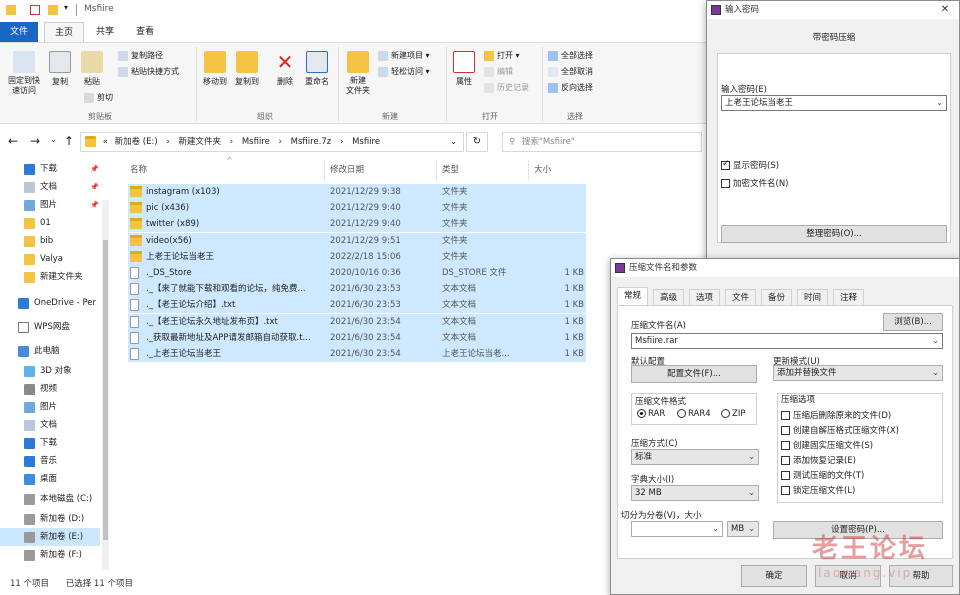  I want to click on tab-share: 共享, so click(105, 32).